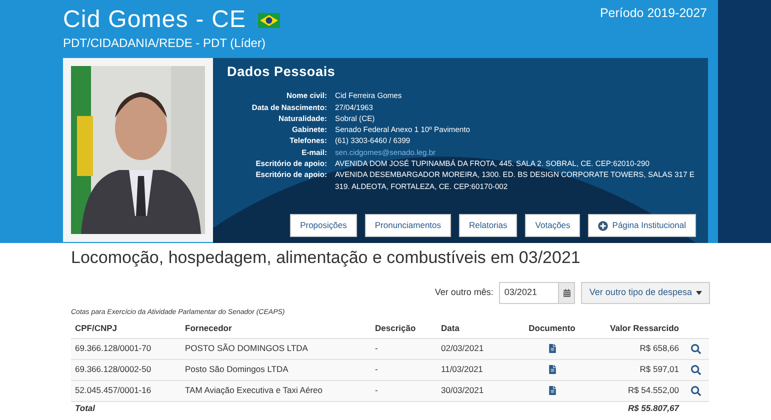 Image resolution: width=771 pixels, height=420 pixels. What do you see at coordinates (276, 369) in the screenshot?
I see `table-cell: Posto São Domingos LTDA` at bounding box center [276, 369].